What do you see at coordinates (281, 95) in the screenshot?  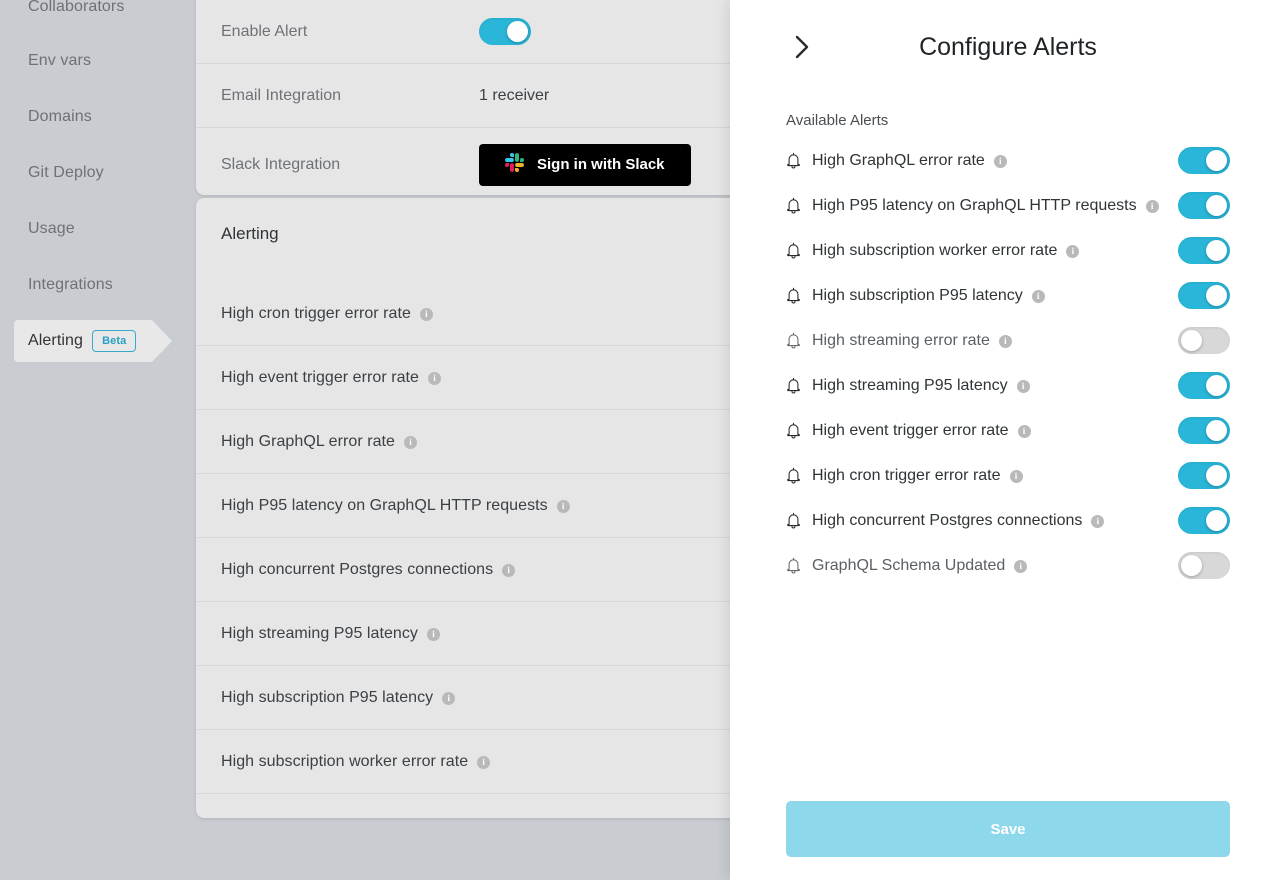 I see `row-label: Email Integration` at bounding box center [281, 95].